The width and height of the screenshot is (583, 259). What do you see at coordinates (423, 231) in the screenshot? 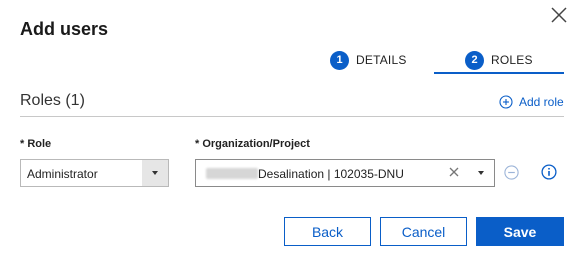
I see `cancel-button: Cancel` at bounding box center [423, 231].